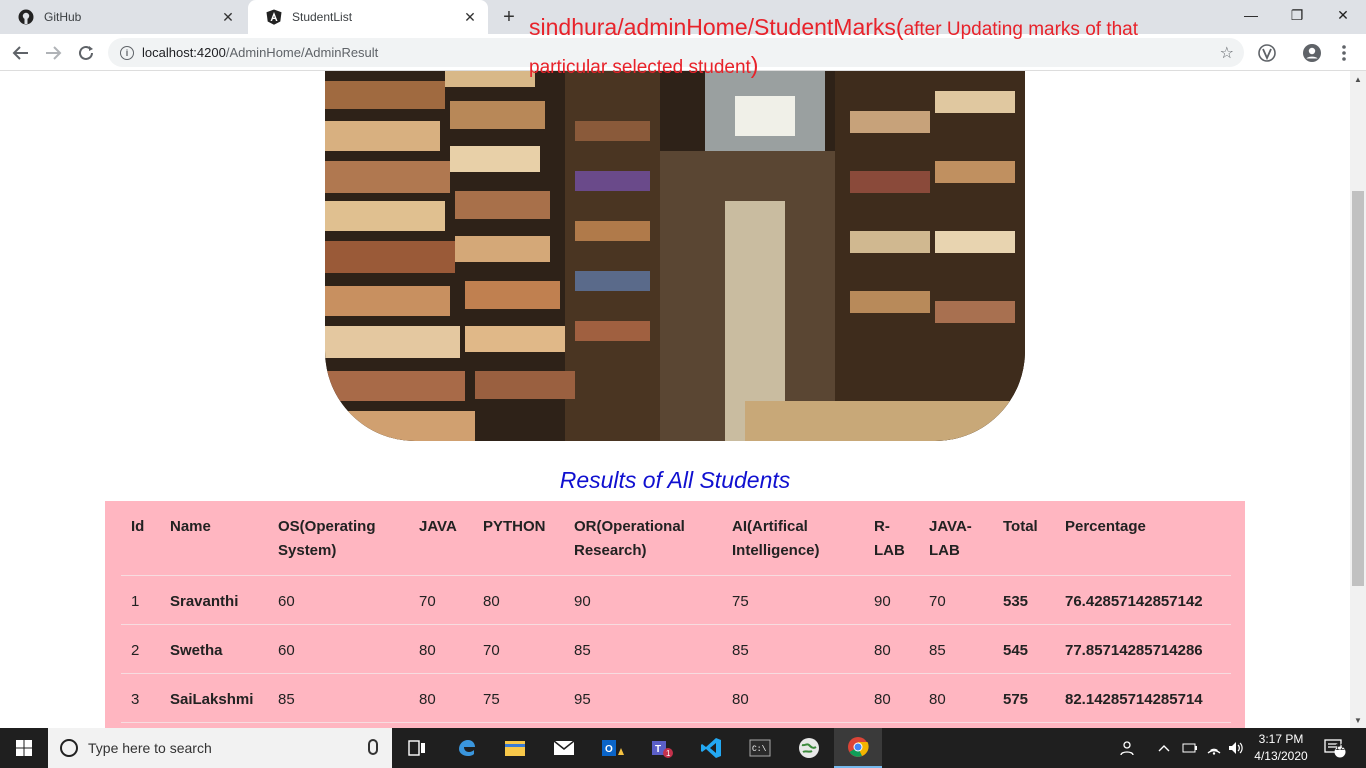 The height and width of the screenshot is (768, 1366). I want to click on battery-icon, so click(1190, 748).